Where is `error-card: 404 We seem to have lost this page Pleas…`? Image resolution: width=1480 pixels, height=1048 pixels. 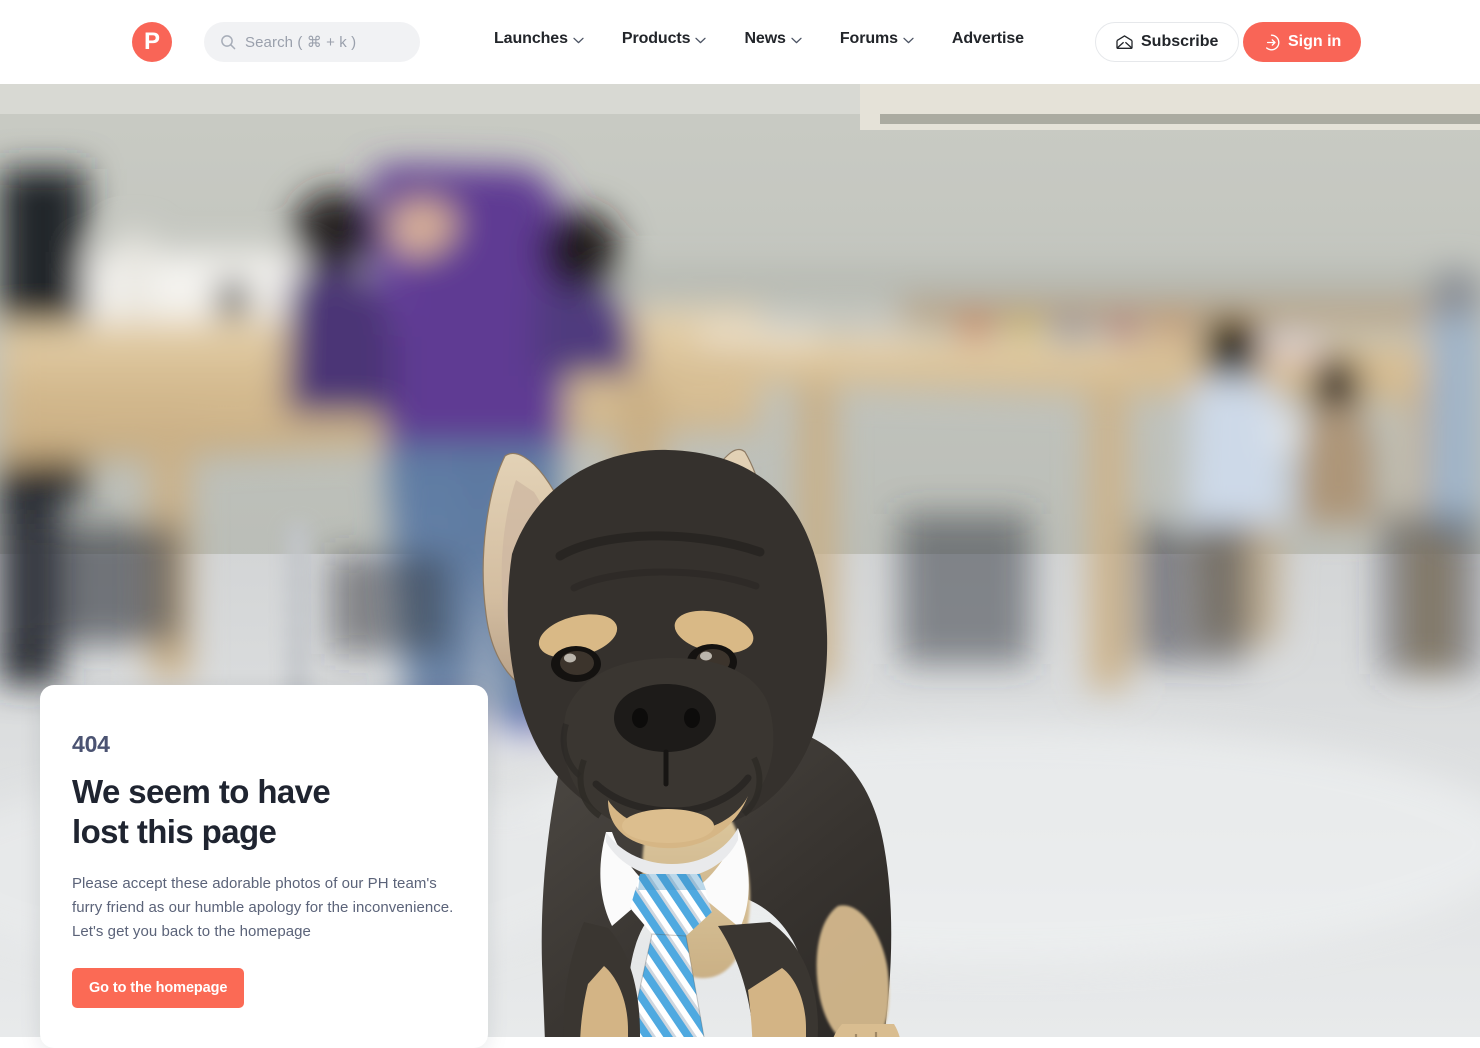 error-card: 404 We seem to have lost this page Pleas… is located at coordinates (264, 866).